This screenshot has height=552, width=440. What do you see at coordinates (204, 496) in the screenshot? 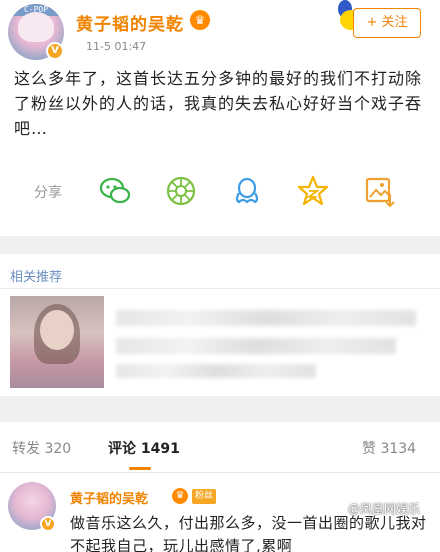
I see `fan-level-badge: 粉丝` at bounding box center [204, 496].